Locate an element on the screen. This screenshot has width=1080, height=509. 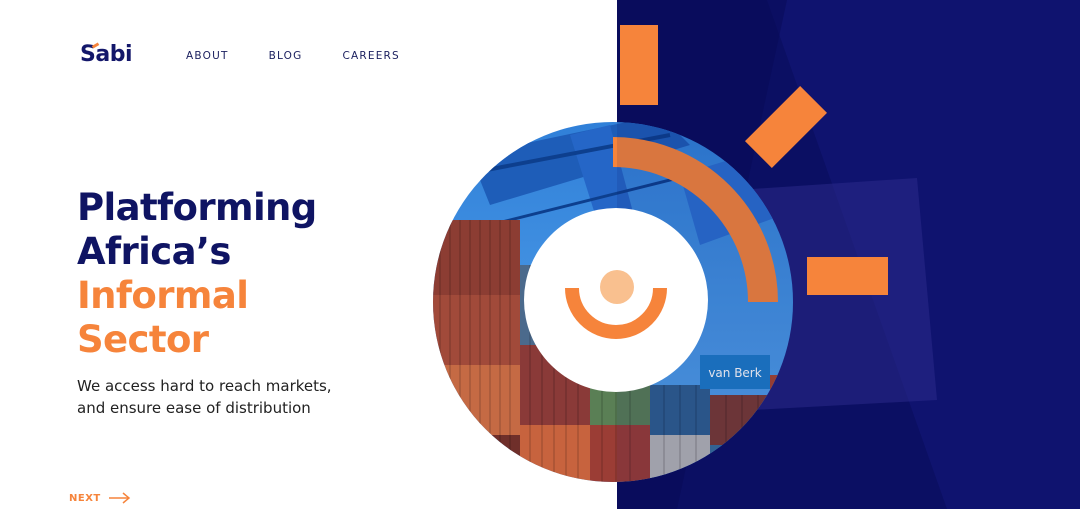
next-link: NEXT is located at coordinates (100, 498).